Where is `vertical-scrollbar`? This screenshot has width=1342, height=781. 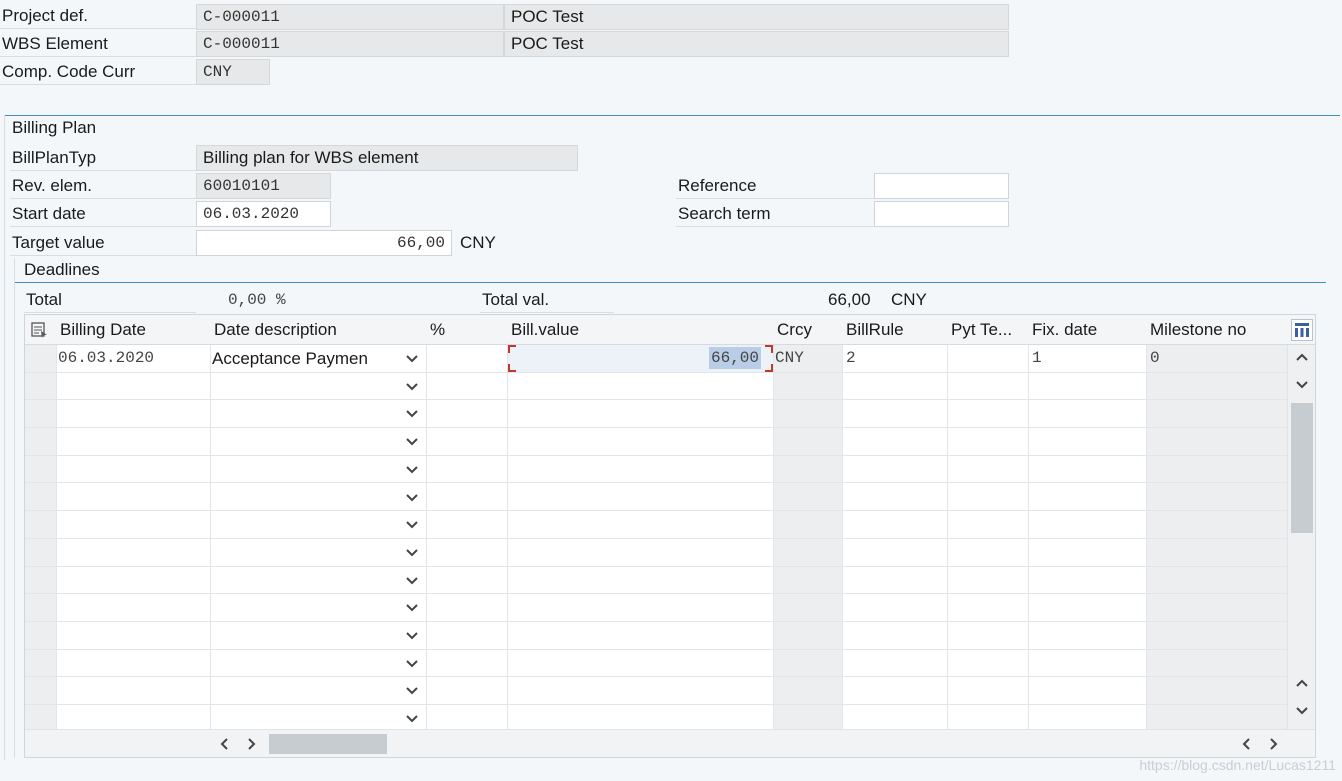
vertical-scrollbar is located at coordinates (1301, 537).